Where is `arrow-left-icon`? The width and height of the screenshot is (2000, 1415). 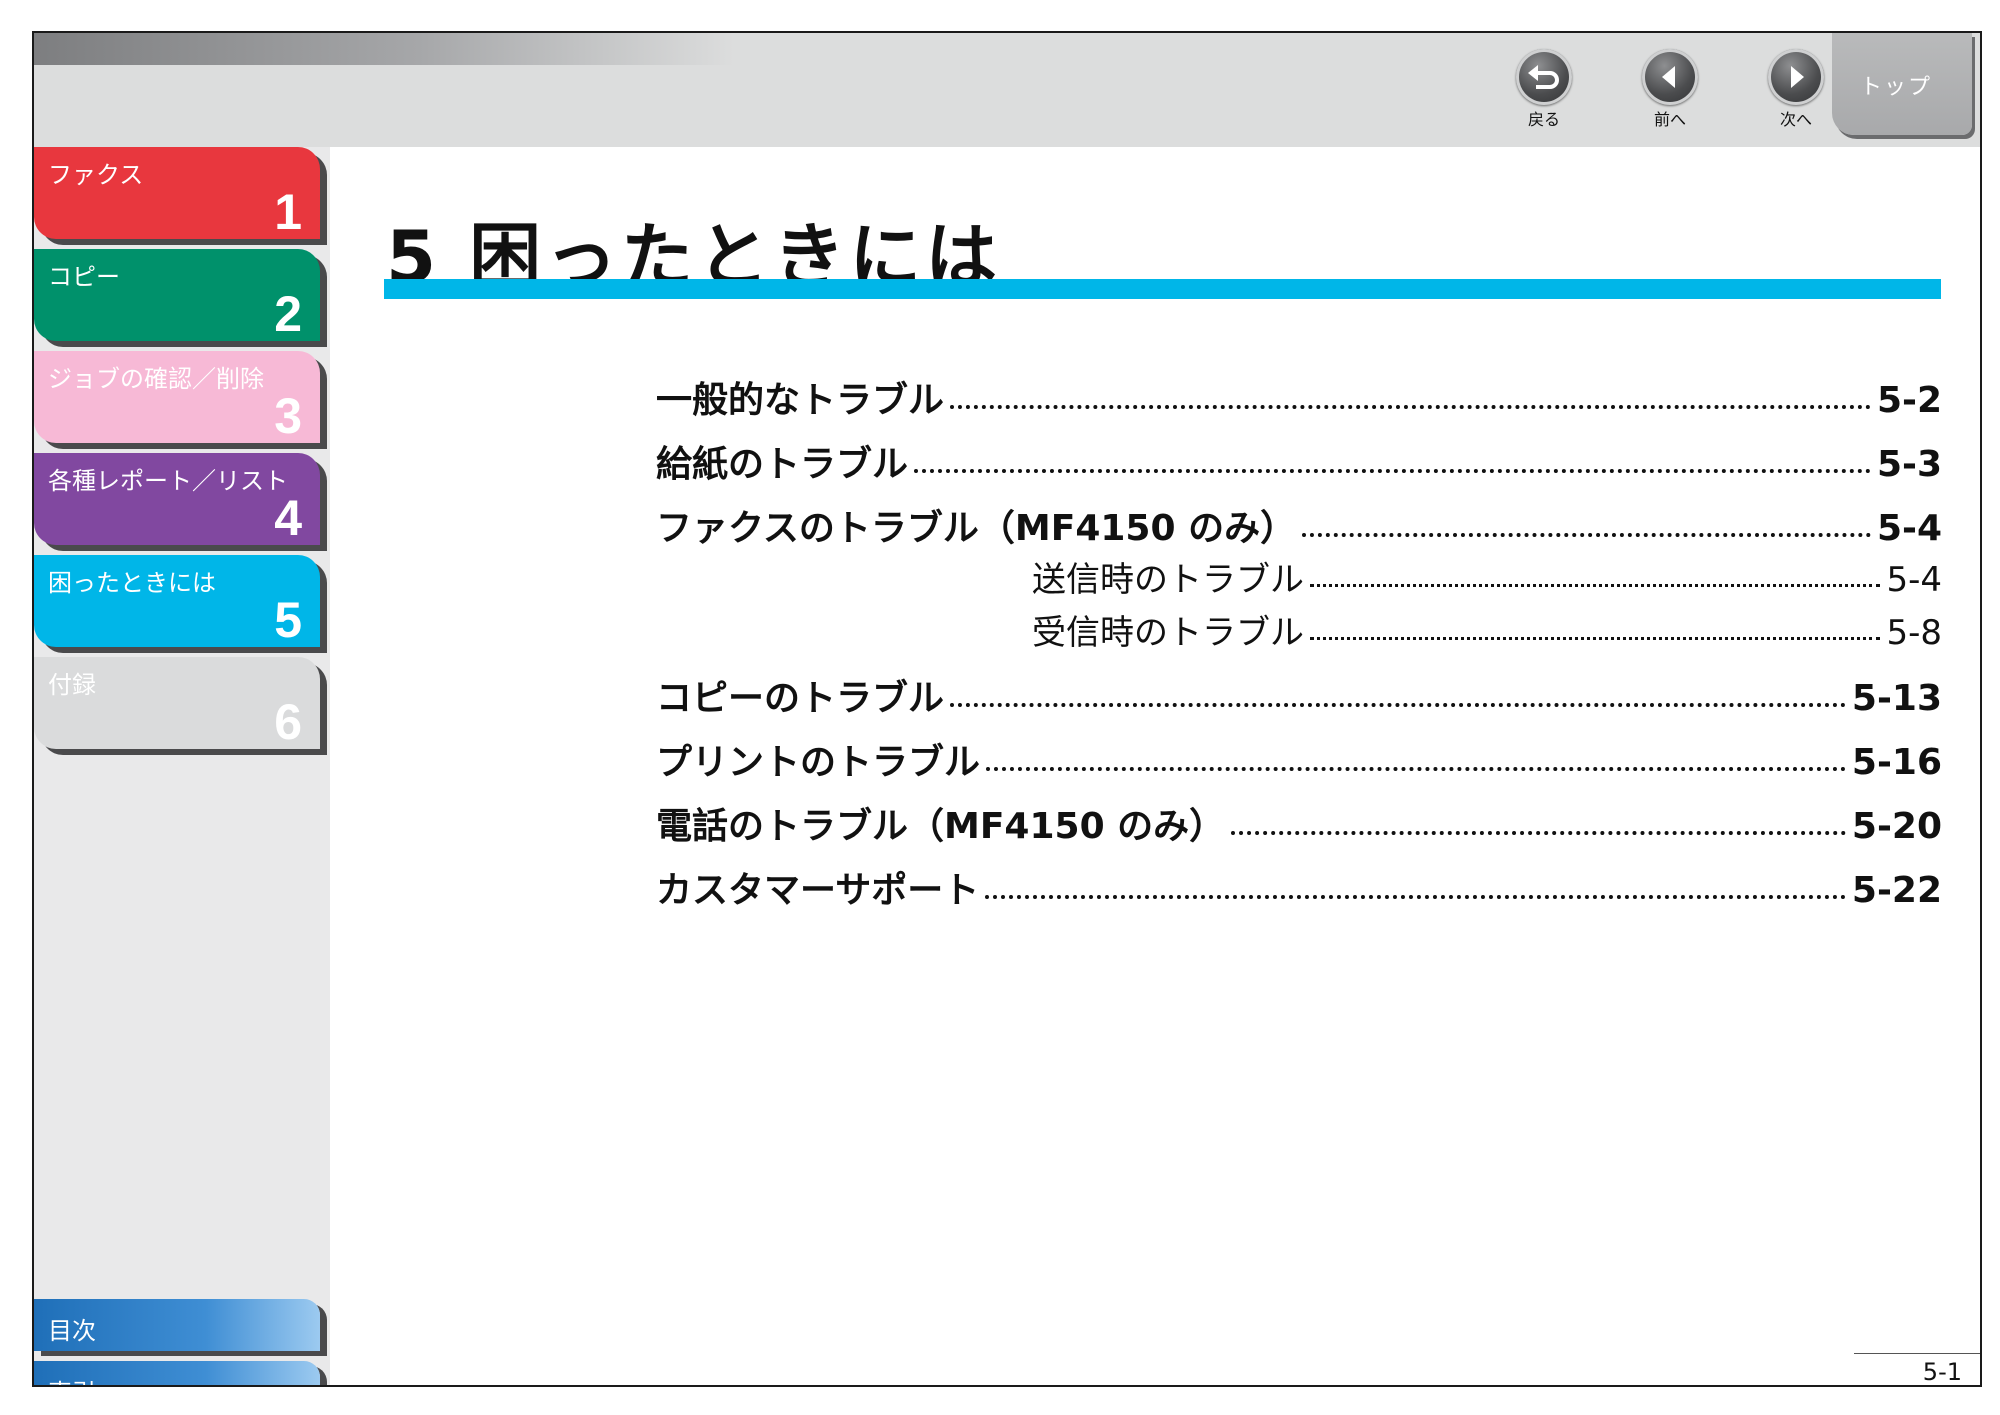 arrow-left-icon is located at coordinates (1670, 77).